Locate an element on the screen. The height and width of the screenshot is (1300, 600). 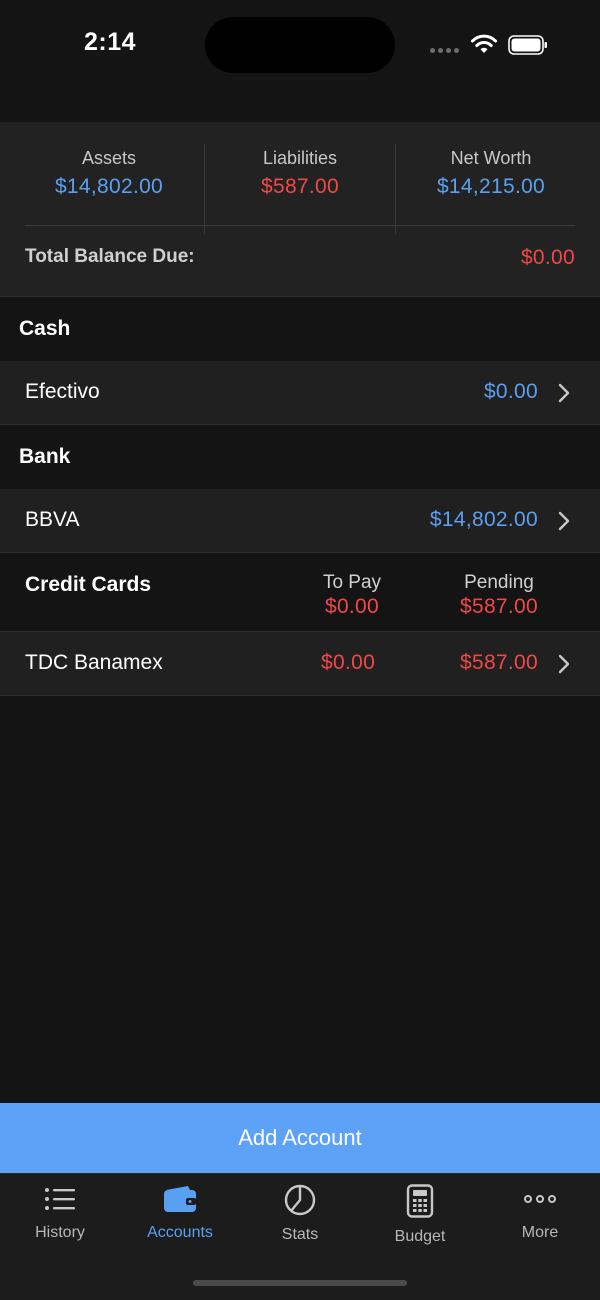
account-row-bbva: BBVA $14,802.00 is located at coordinates (300, 521).